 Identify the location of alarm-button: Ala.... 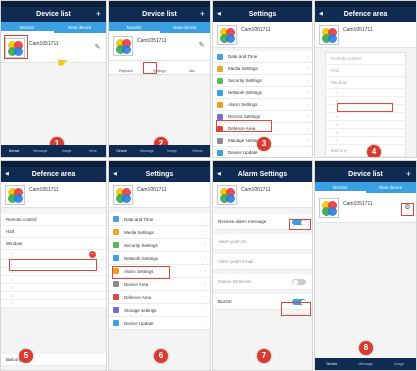
(193, 67).